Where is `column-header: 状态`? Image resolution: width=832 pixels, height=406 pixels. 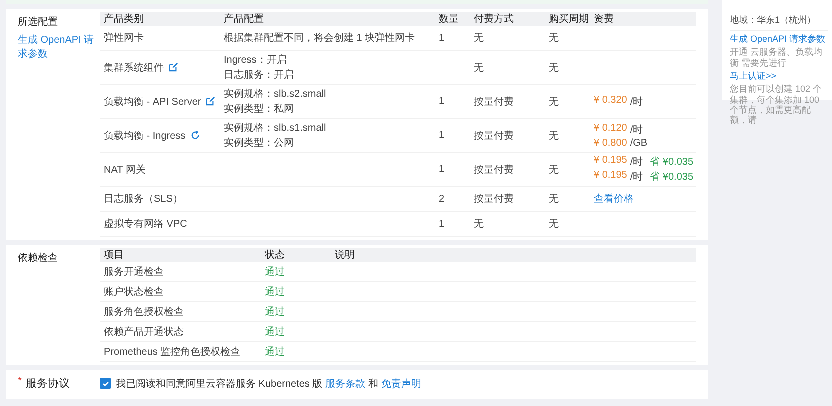 column-header: 状态 is located at coordinates (275, 255).